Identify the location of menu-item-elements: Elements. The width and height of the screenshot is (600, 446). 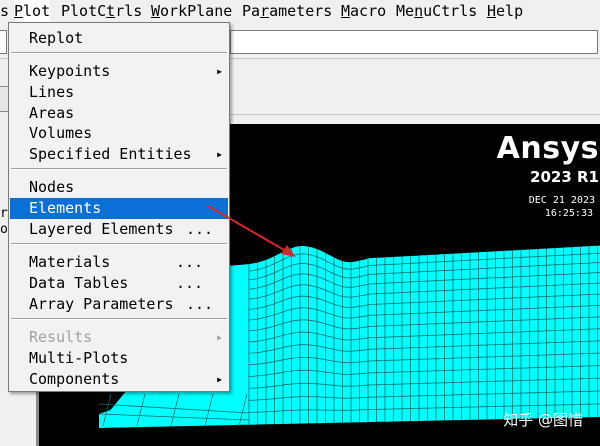
(119, 208).